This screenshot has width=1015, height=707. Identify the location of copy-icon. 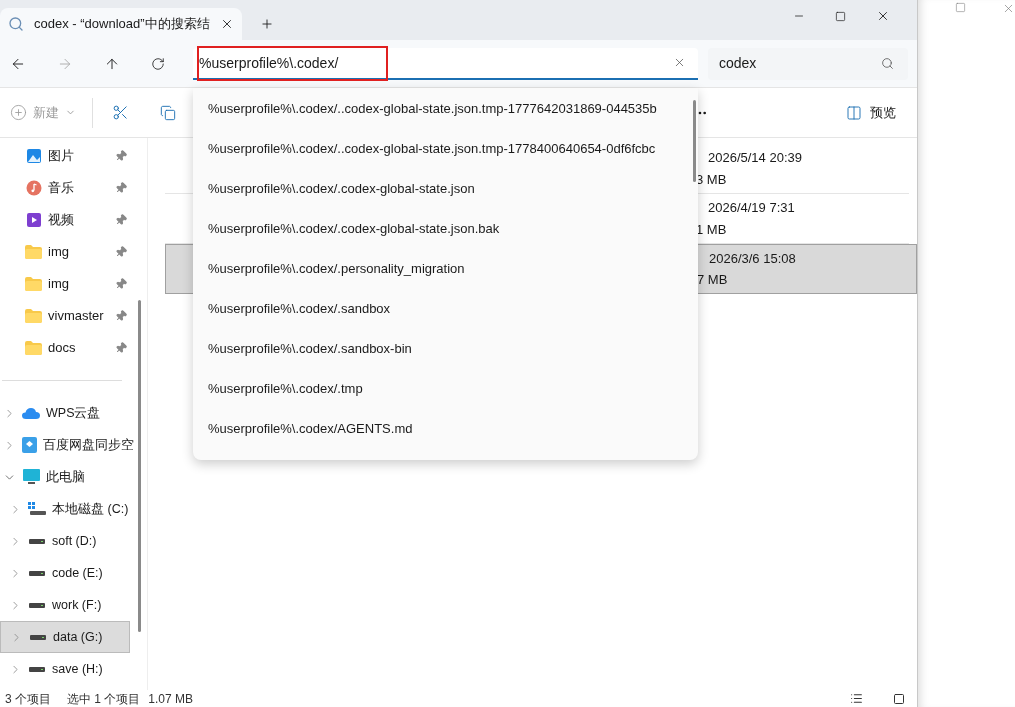
(168, 112).